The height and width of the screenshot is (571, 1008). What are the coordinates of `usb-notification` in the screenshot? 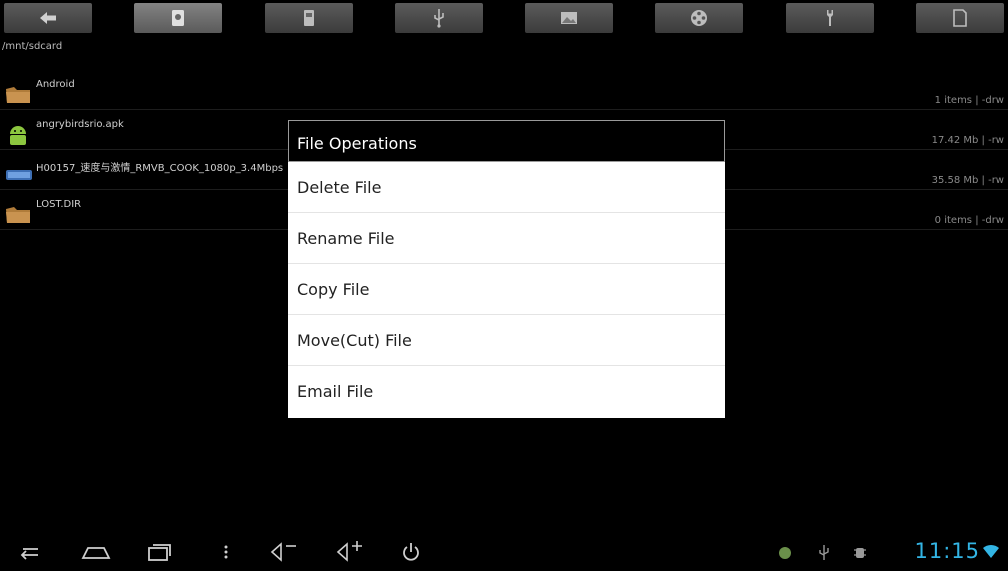 It's located at (824, 552).